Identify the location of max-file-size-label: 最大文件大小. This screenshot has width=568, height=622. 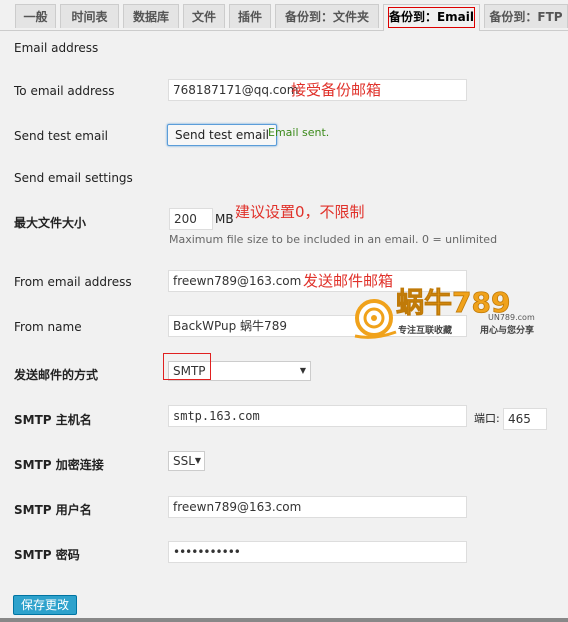
(50, 223).